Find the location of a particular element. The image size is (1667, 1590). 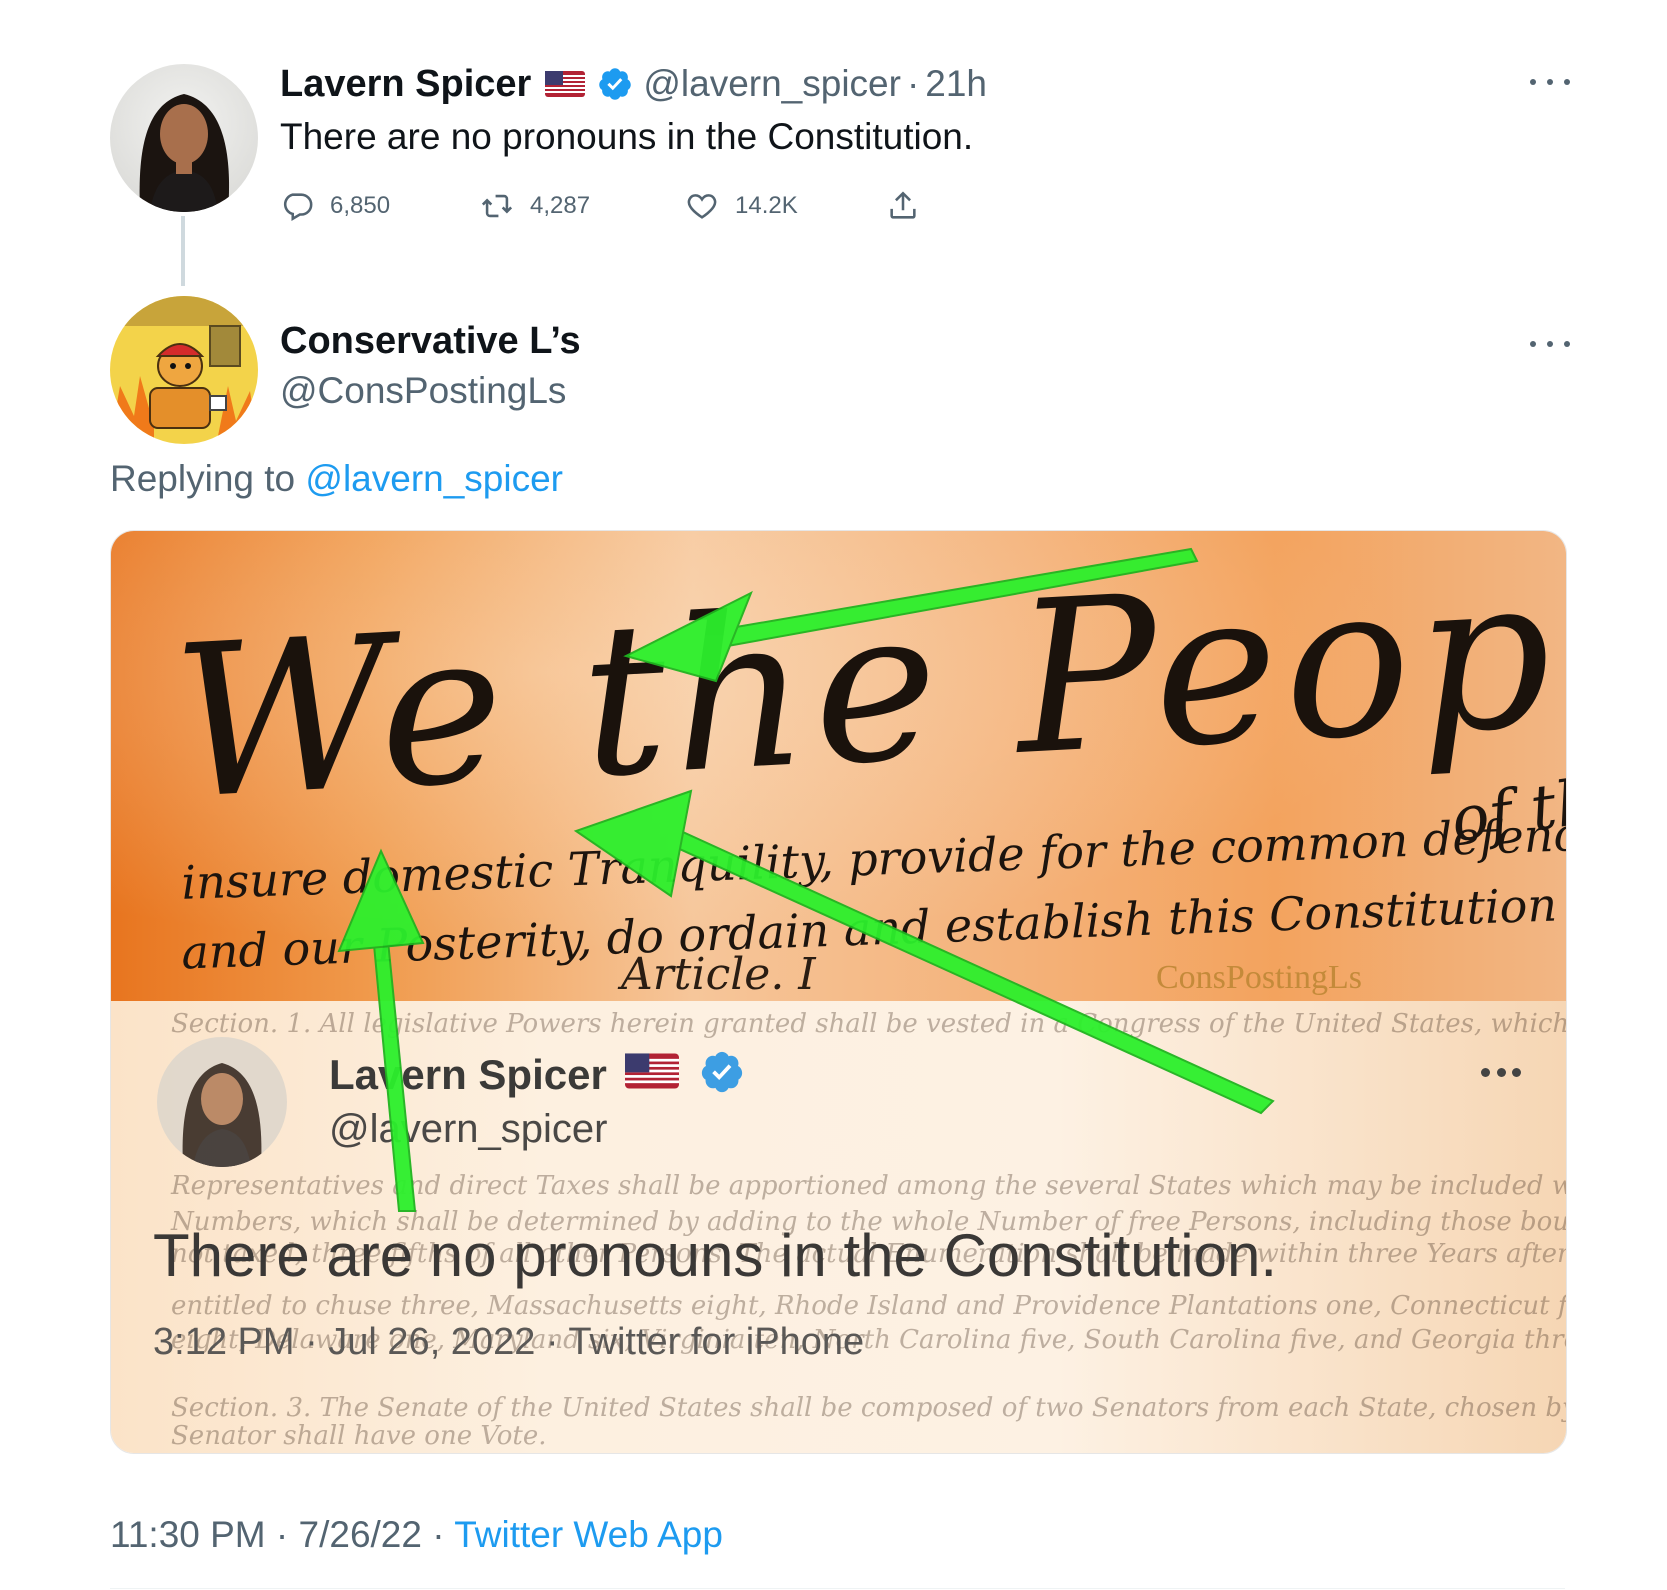

us-flag-icon is located at coordinates (565, 84).